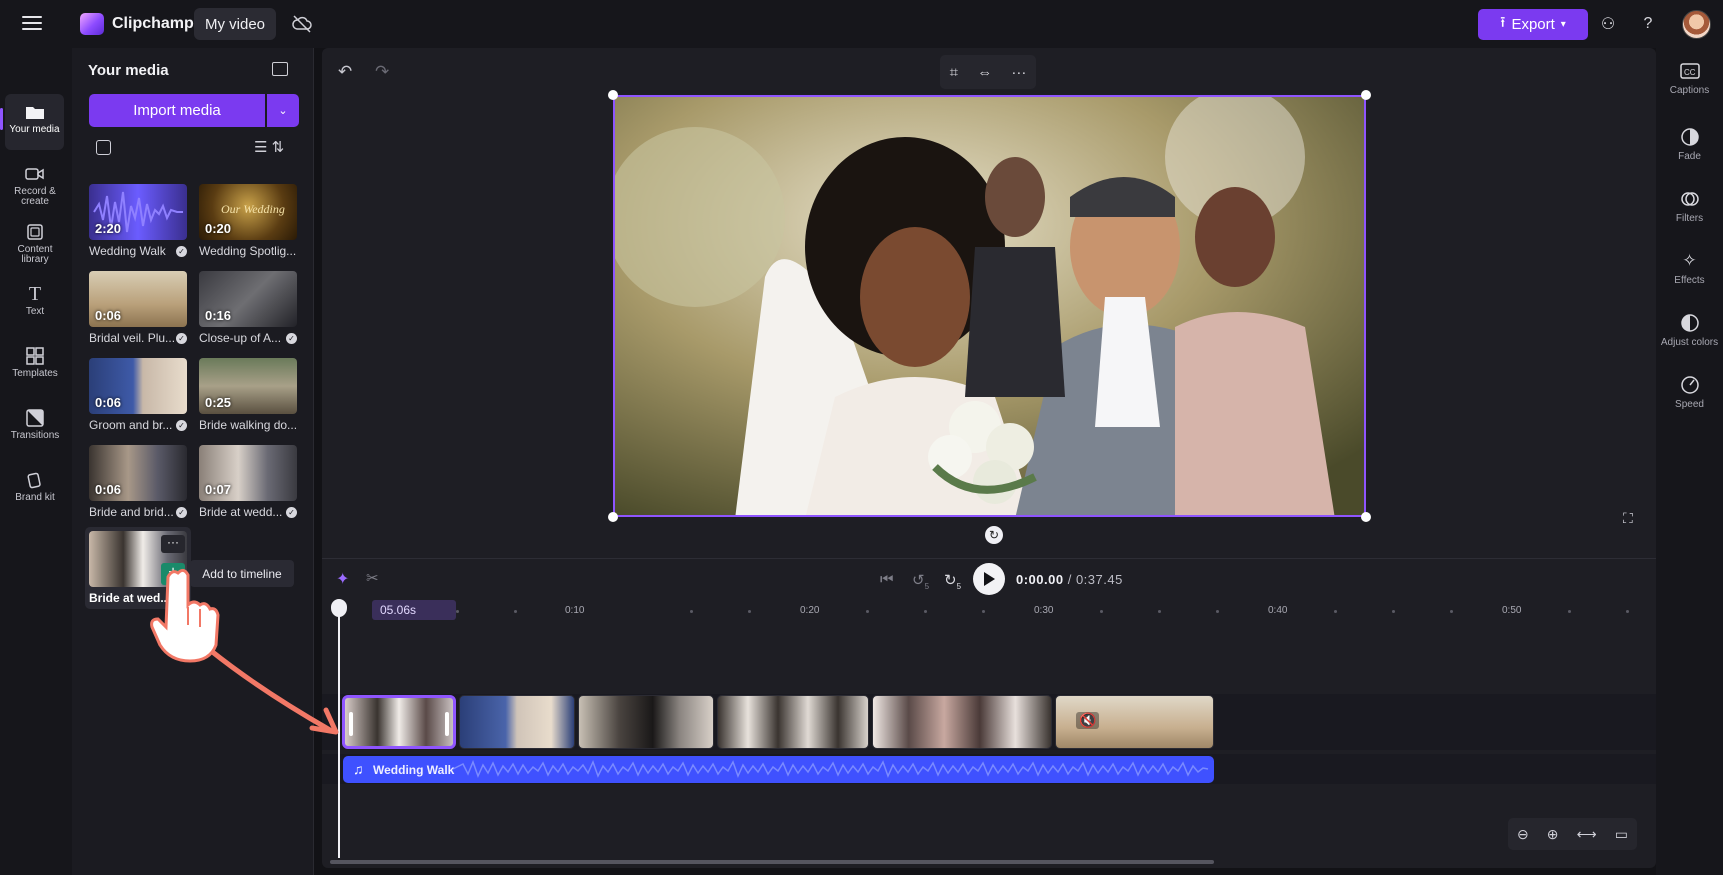 The height and width of the screenshot is (875, 1723). Describe the element at coordinates (1696, 24) in the screenshot. I see `avatar` at that location.